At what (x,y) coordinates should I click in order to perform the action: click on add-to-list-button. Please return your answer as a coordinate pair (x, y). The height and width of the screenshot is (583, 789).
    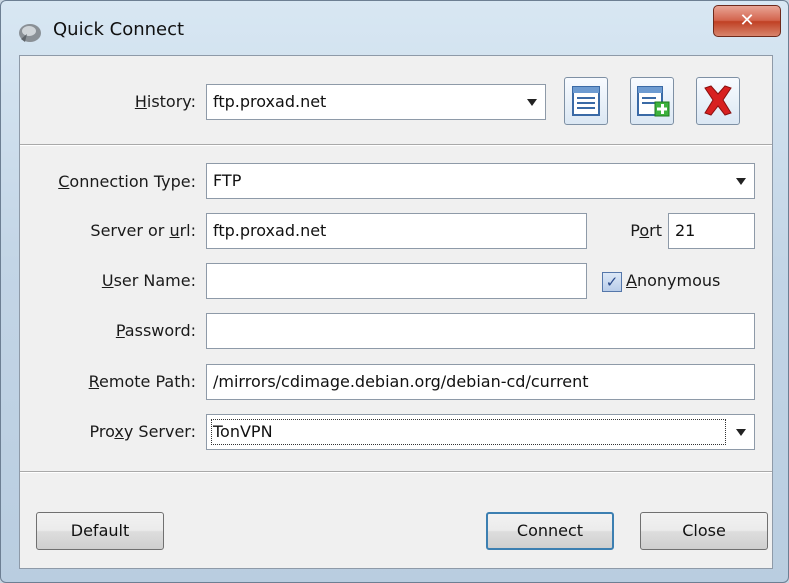
    Looking at the image, I should click on (652, 101).